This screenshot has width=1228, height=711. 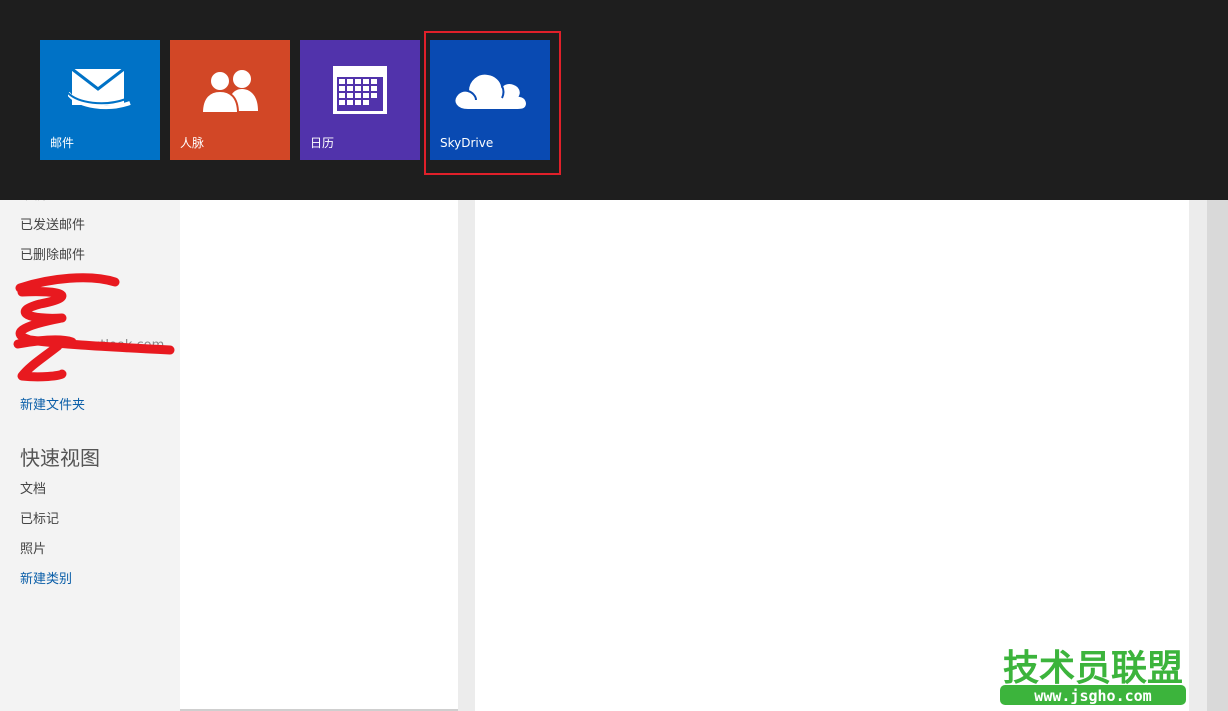 I want to click on mail-icon, so click(x=100, y=90).